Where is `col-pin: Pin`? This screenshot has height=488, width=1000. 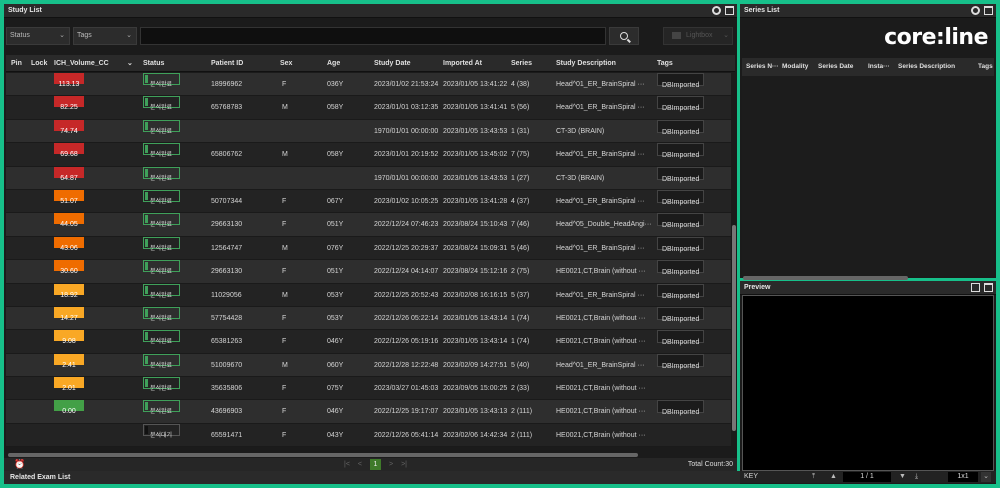
col-pin: Pin is located at coordinates (16, 63).